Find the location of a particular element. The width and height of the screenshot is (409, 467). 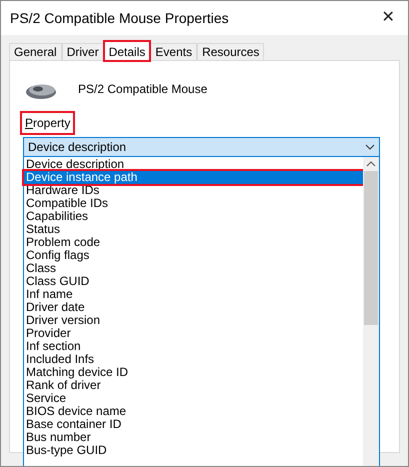

tab: General is located at coordinates (35, 51).